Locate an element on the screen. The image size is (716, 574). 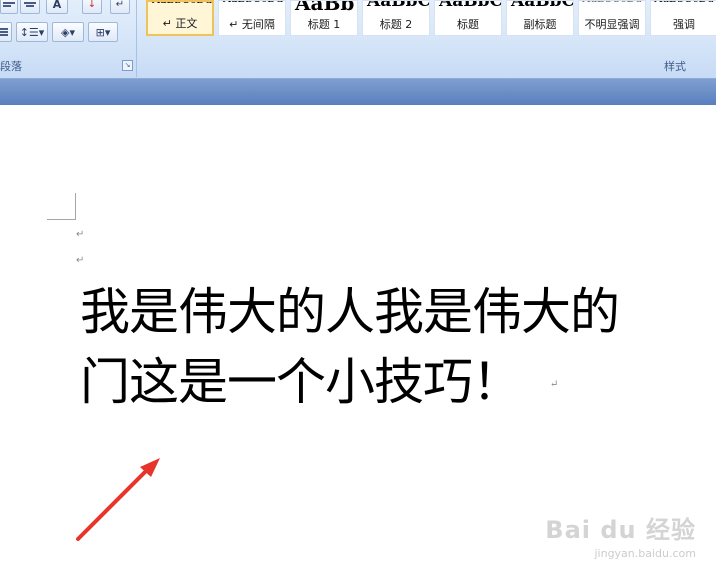
style-name: 标题 is located at coordinates (468, 24).